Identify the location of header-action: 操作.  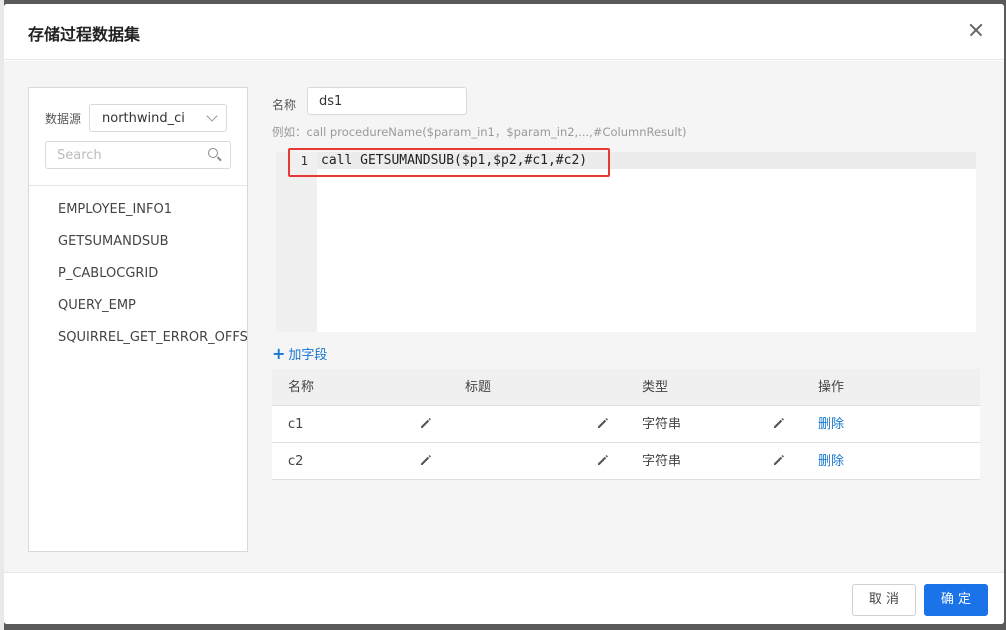
(831, 387).